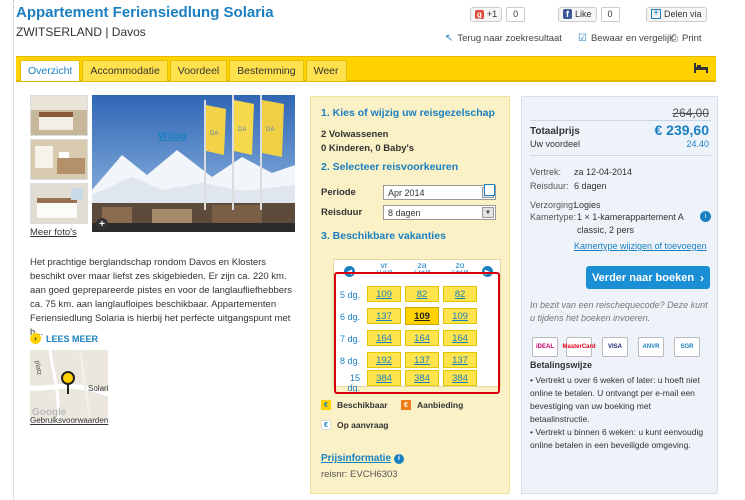 This screenshot has width=745, height=500. I want to click on duration-label: Reisduur:, so click(549, 186).